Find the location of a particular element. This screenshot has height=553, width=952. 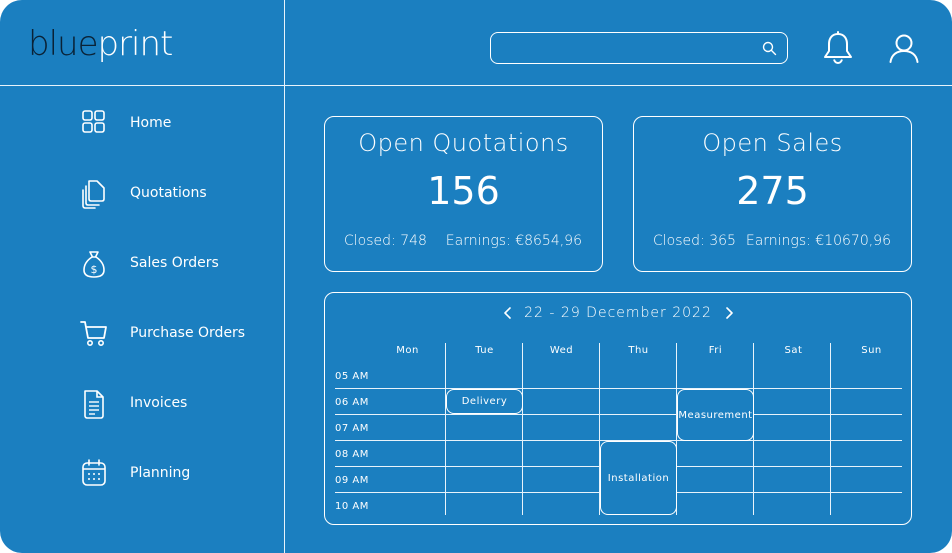

sidebar-item-quotations: Quotations is located at coordinates (180, 195).